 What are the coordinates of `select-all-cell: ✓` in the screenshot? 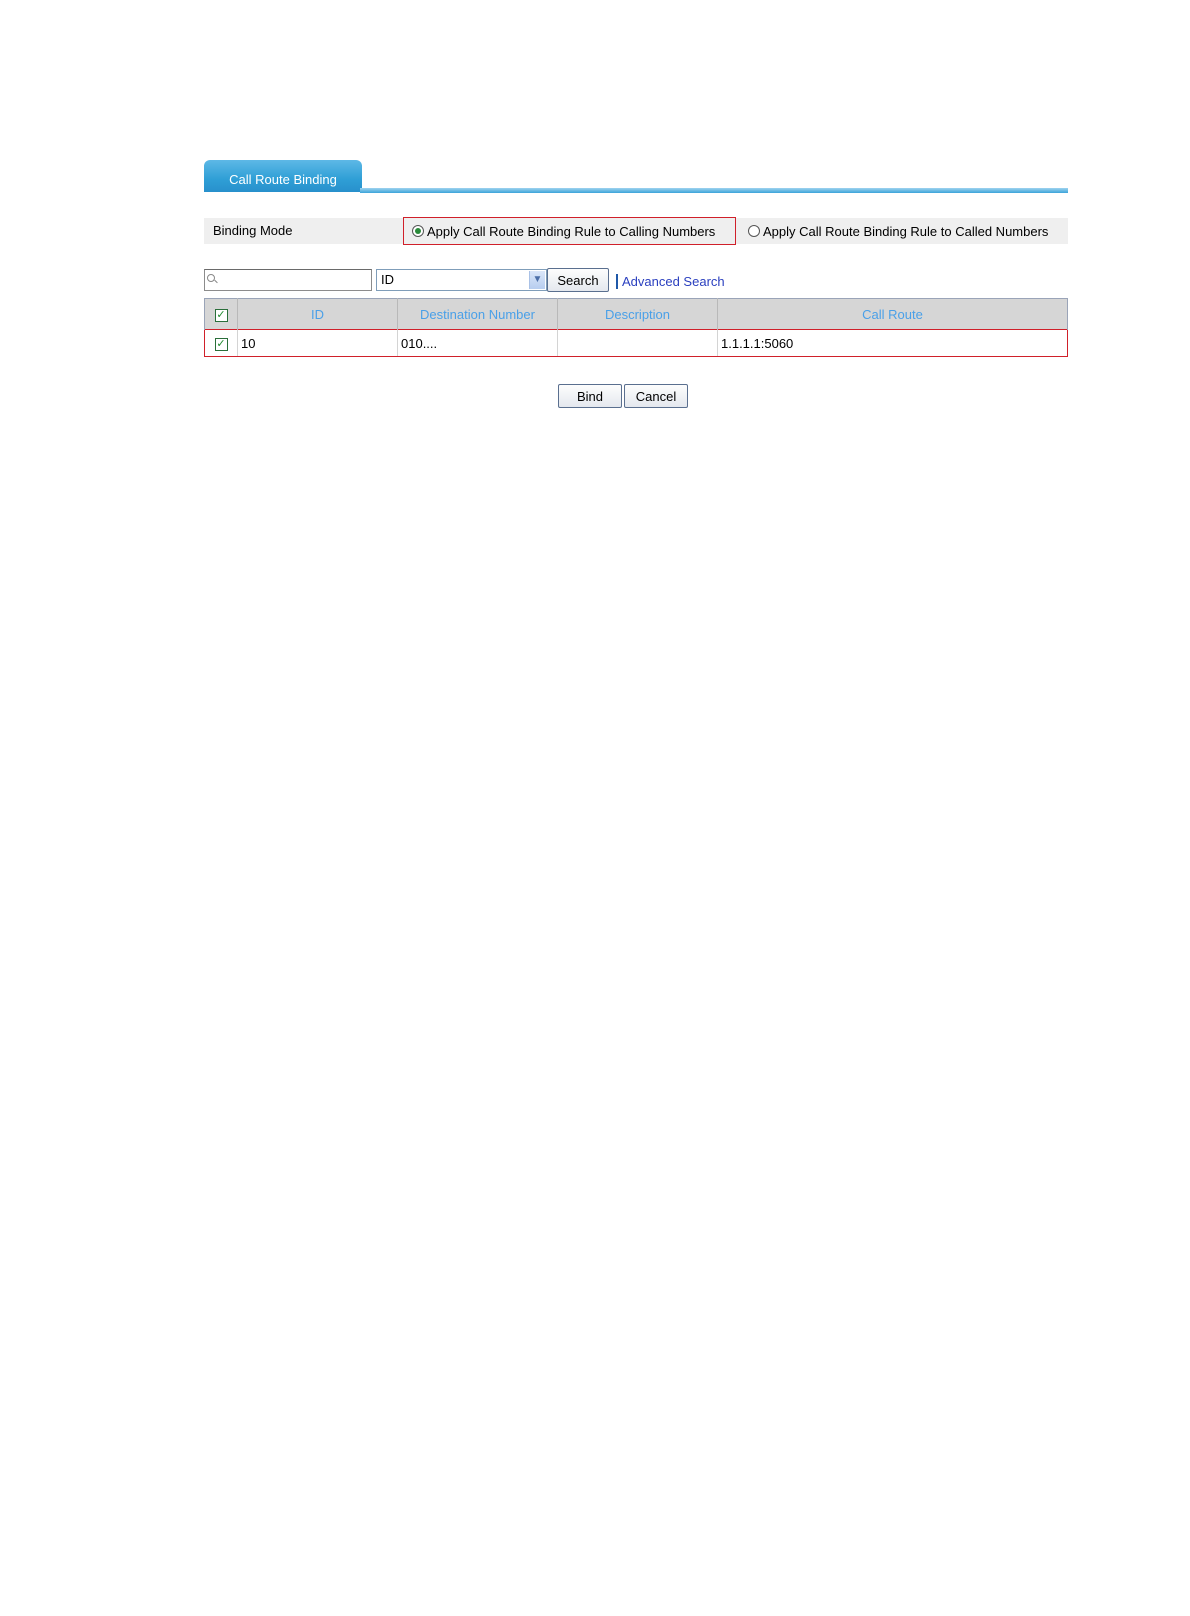 It's located at (221, 314).